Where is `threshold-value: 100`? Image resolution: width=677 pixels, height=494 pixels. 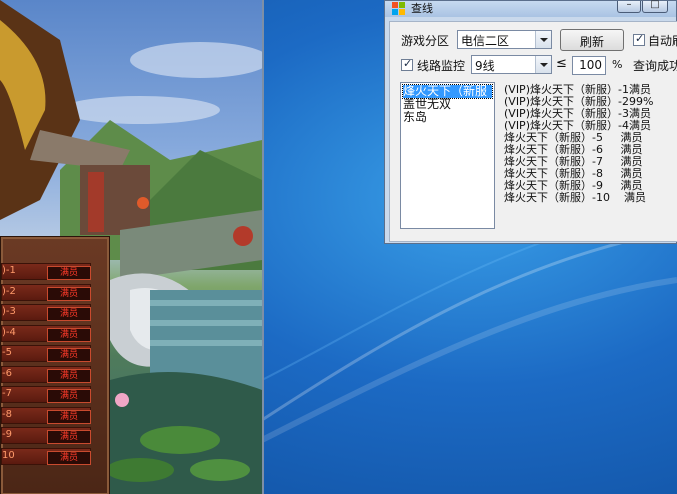 threshold-value: 100 is located at coordinates (590, 65).